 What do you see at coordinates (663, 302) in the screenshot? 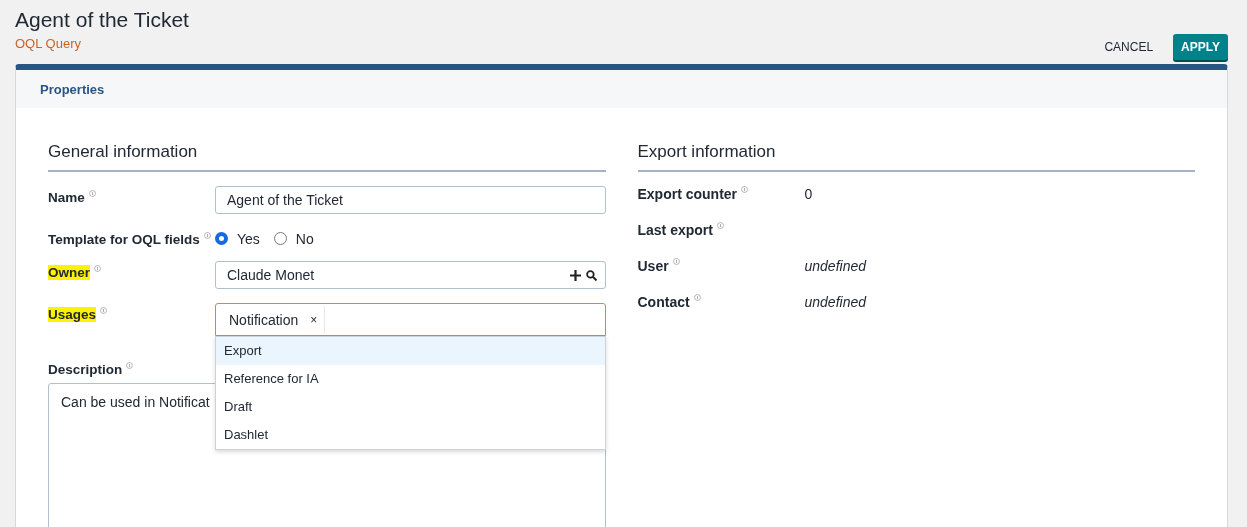
I see `field-label: Contact` at bounding box center [663, 302].